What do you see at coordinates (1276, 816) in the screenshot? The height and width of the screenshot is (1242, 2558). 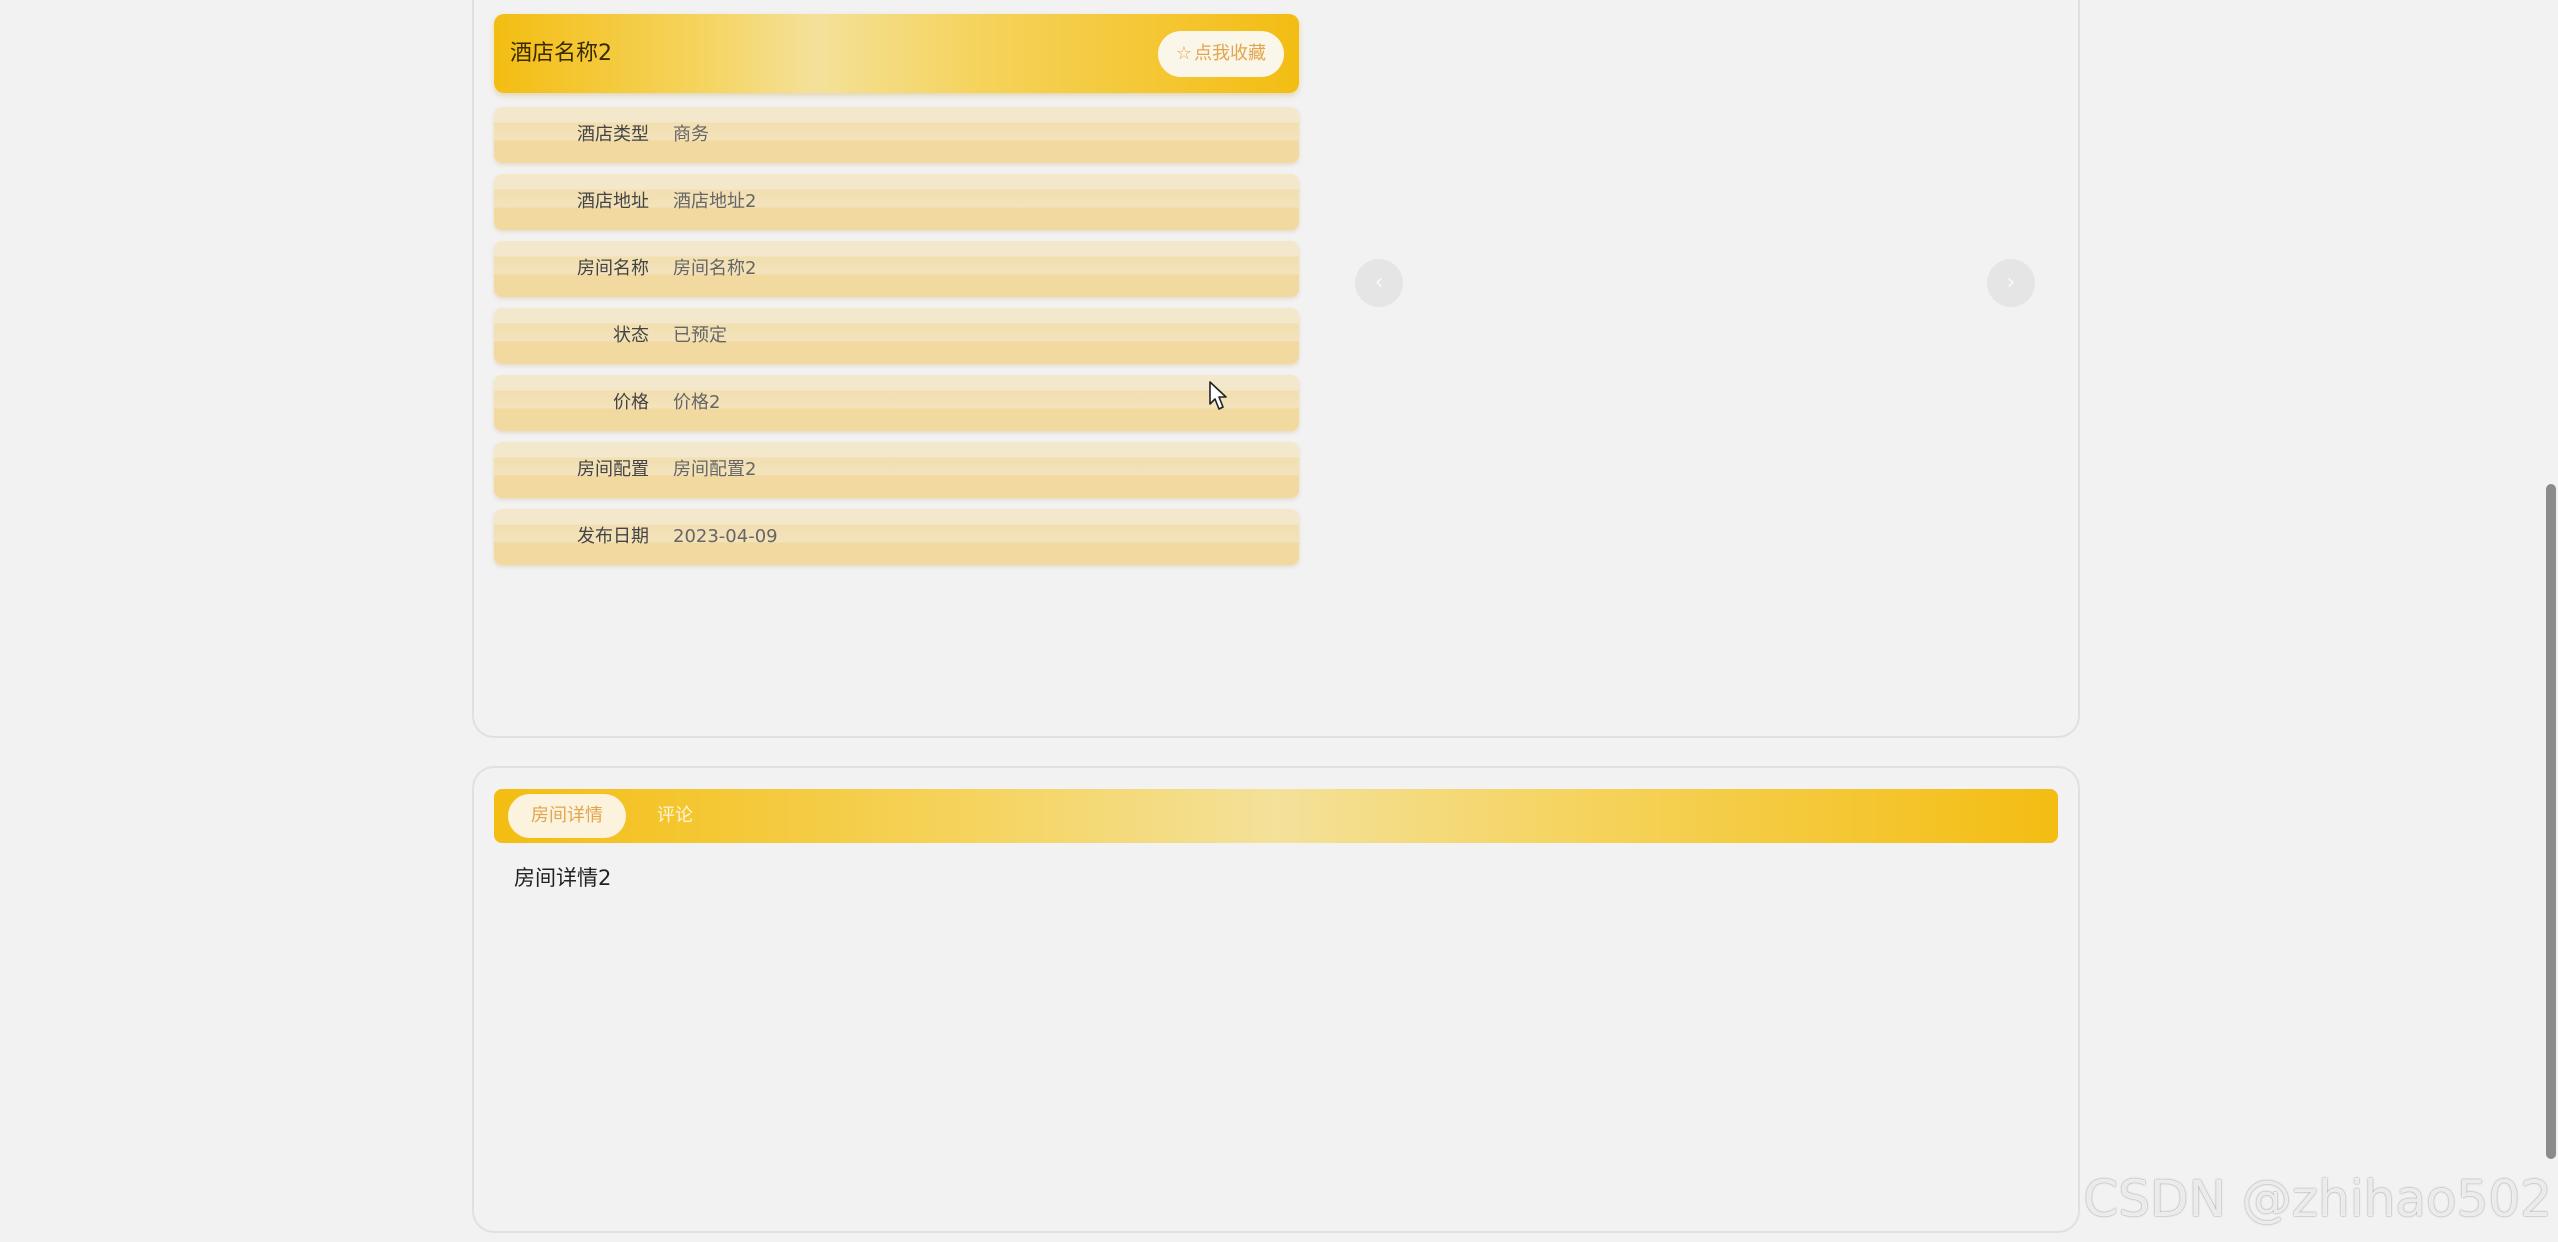 I see `tab-bar: 房间详情 评论` at bounding box center [1276, 816].